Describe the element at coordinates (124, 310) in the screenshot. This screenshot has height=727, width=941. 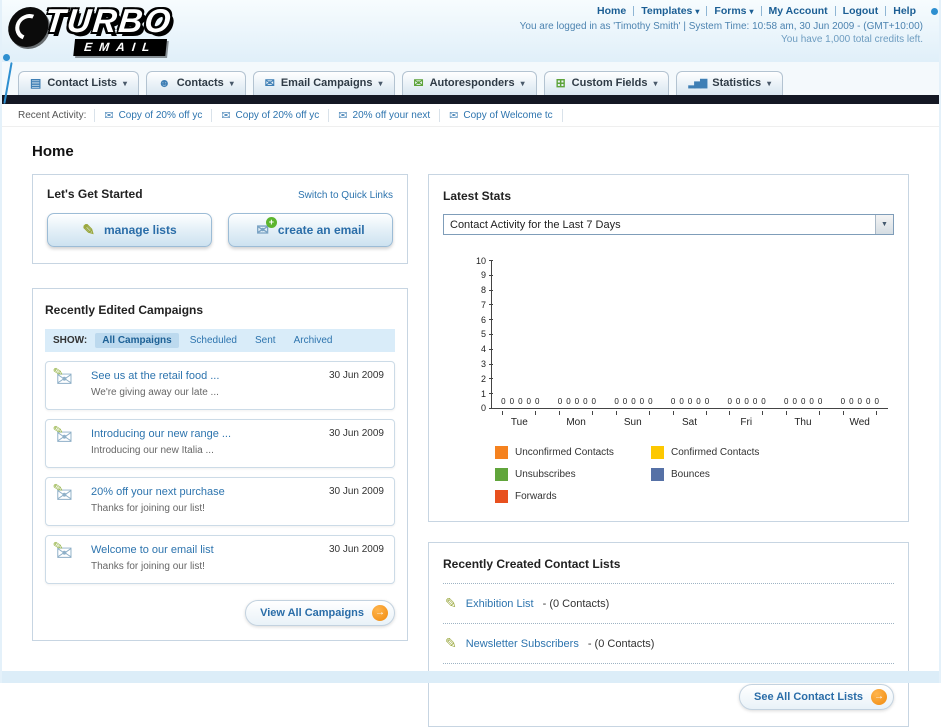
I see `campaigns-panel-title: Recently Edited Campaigns` at that location.